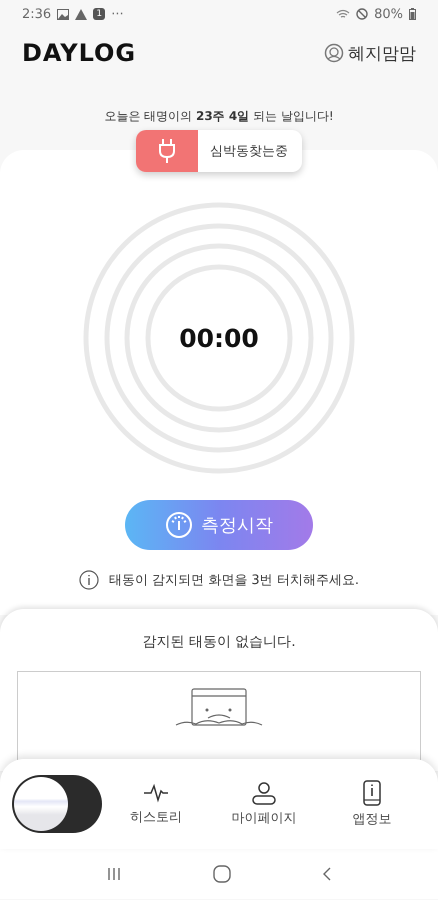 The image size is (438, 900). Describe the element at coordinates (89, 580) in the screenshot. I see `info-icon` at that location.